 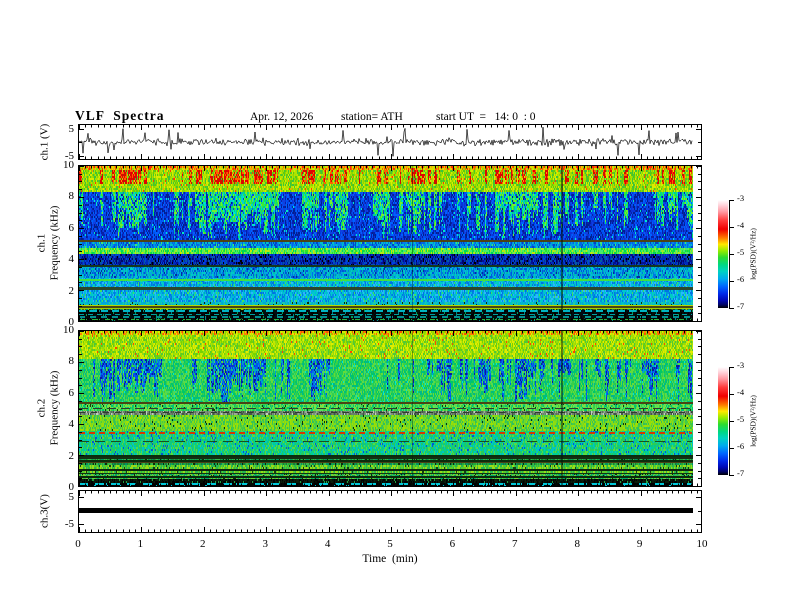 I want to click on x-tick-label: 7, so click(x=515, y=544).